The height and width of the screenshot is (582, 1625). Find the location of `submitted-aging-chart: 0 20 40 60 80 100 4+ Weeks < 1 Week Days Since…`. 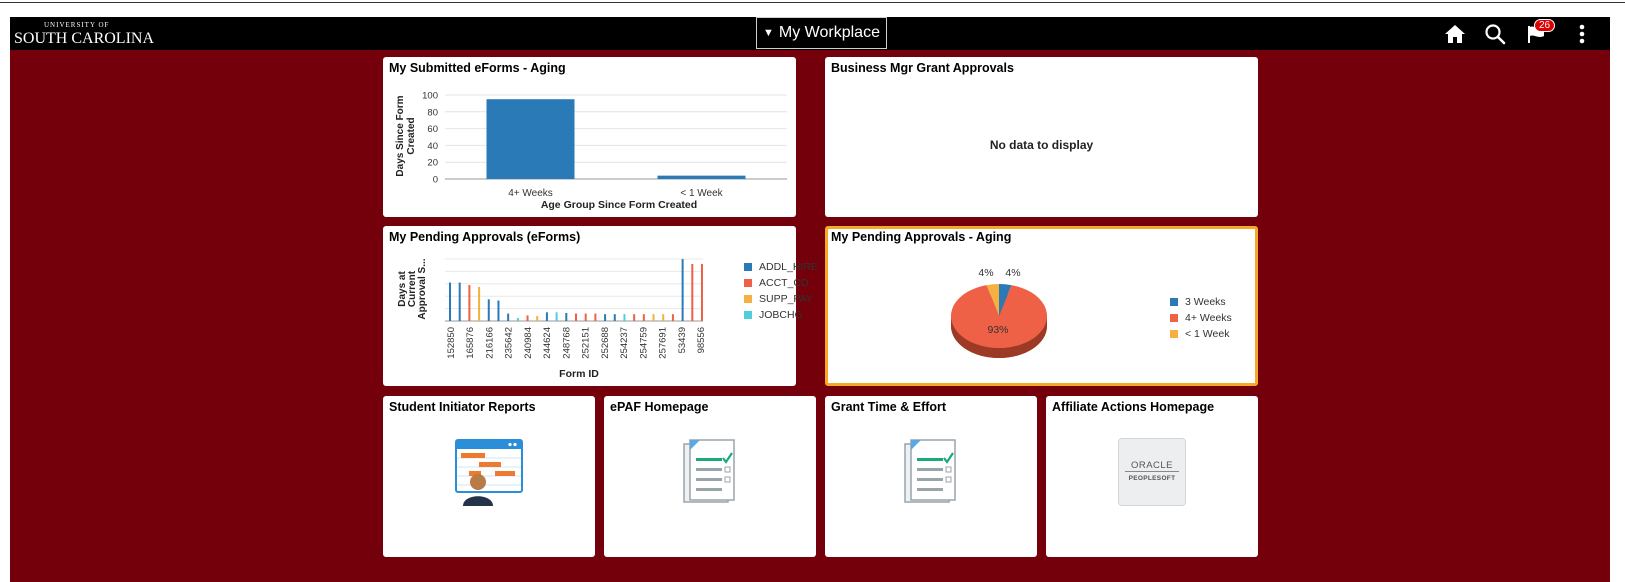

submitted-aging-chart: 0 20 40 60 80 100 4+ Weeks < 1 Week Days Since… is located at coordinates (591, 151).